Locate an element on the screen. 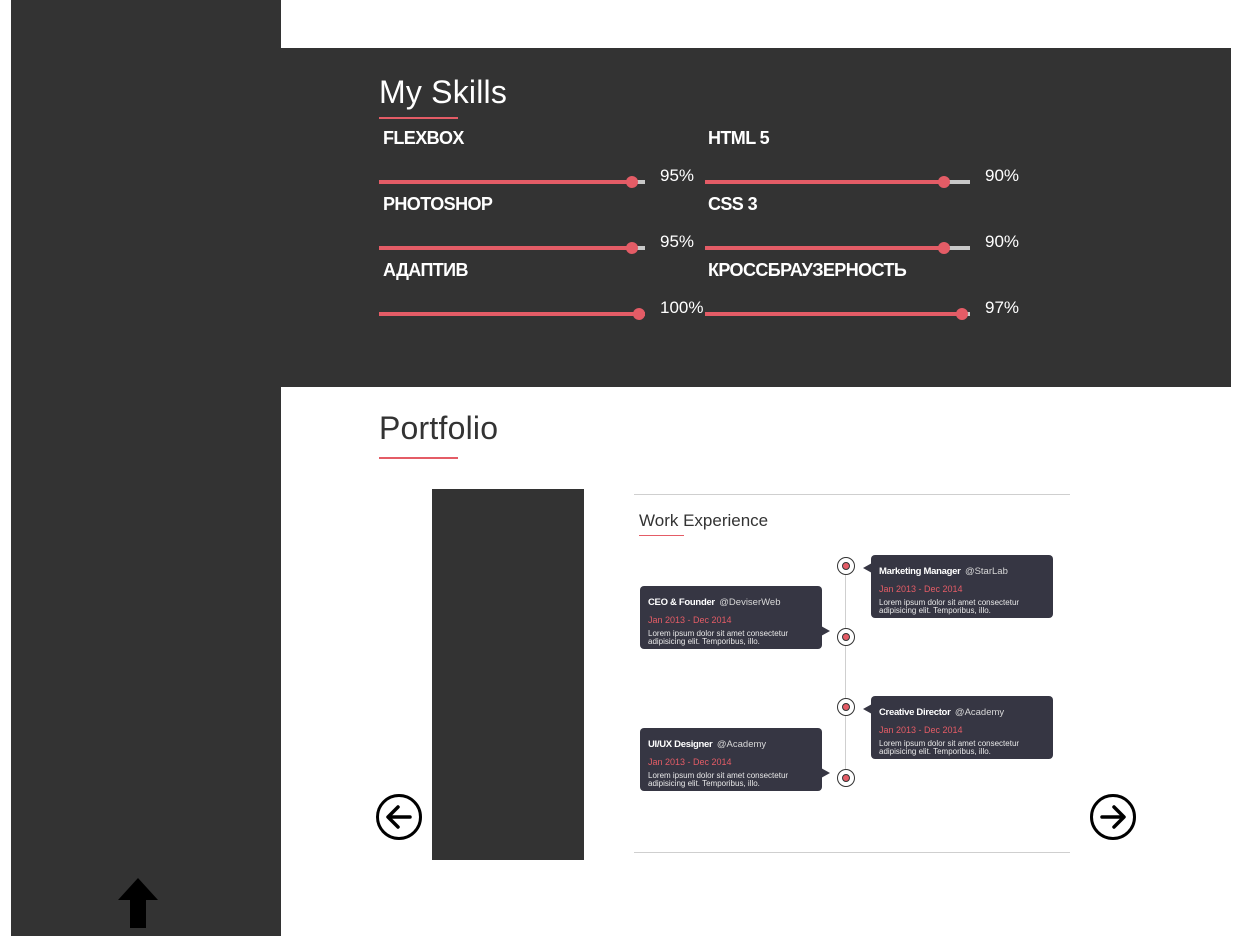 The height and width of the screenshot is (936, 1252). portfolio-title: Portfolio is located at coordinates (439, 428).